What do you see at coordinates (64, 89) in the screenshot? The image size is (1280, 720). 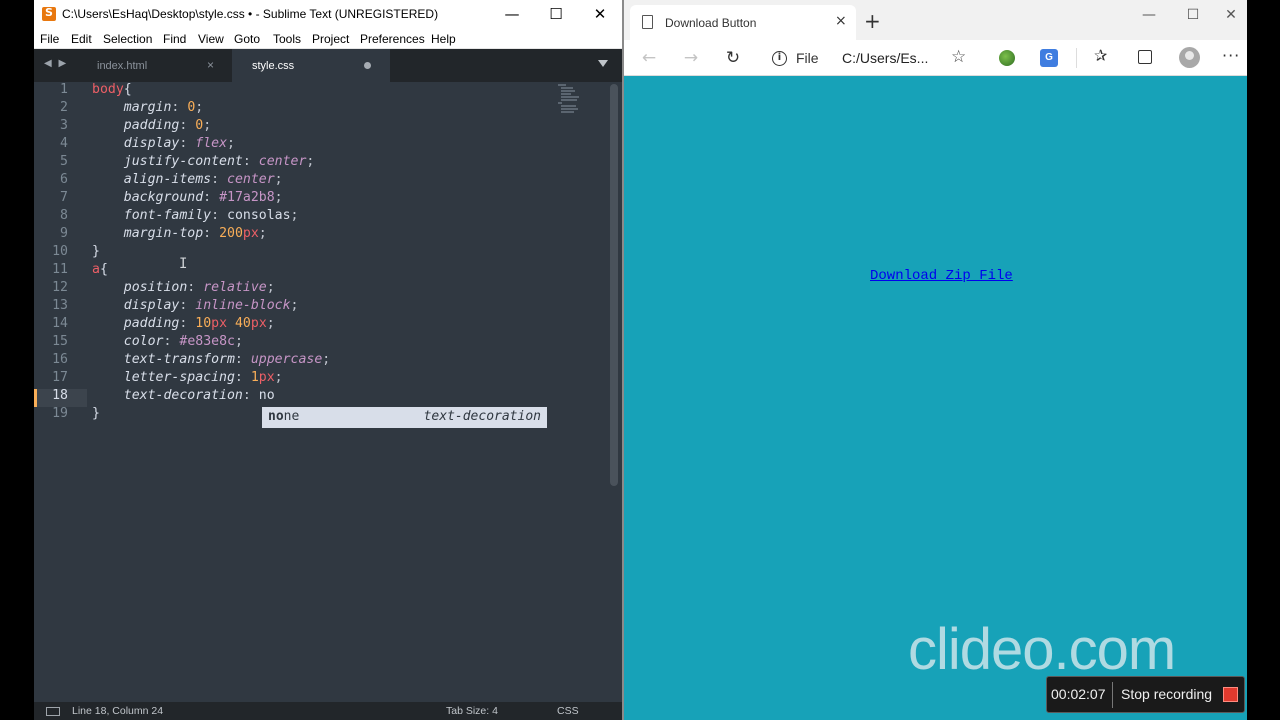 I see `line-number: 1` at bounding box center [64, 89].